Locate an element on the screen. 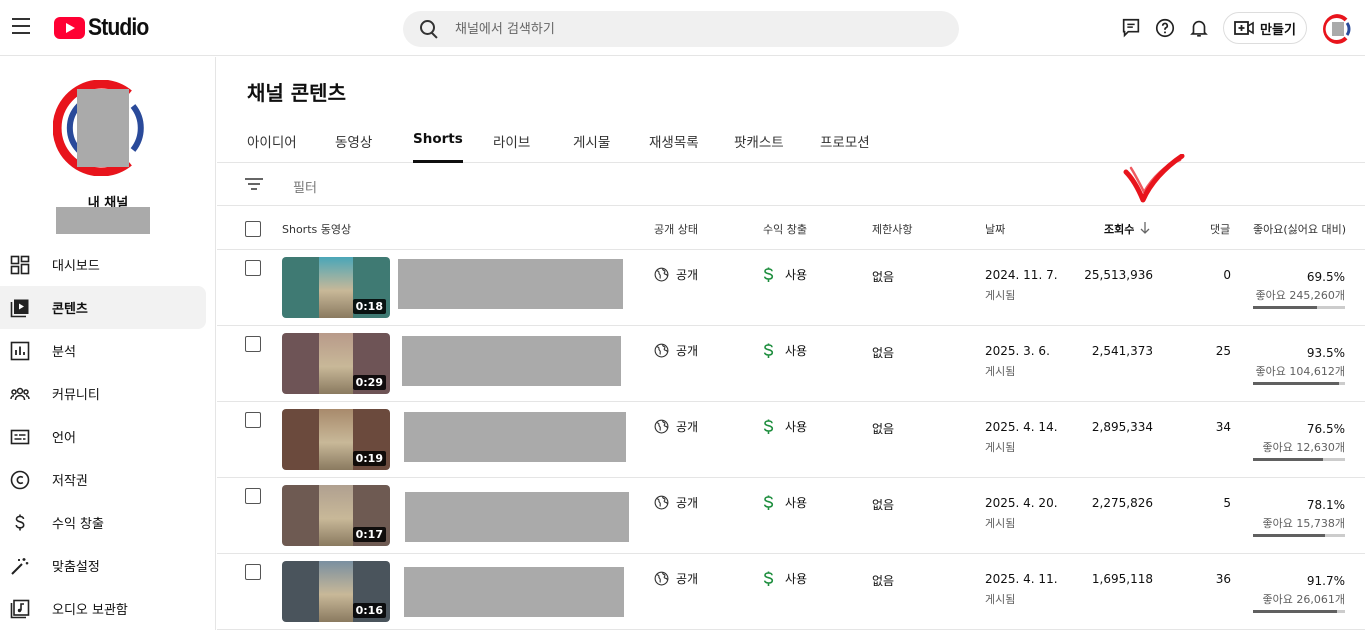 The image size is (1365, 630). column-header-date: 날짜 is located at coordinates (995, 229).